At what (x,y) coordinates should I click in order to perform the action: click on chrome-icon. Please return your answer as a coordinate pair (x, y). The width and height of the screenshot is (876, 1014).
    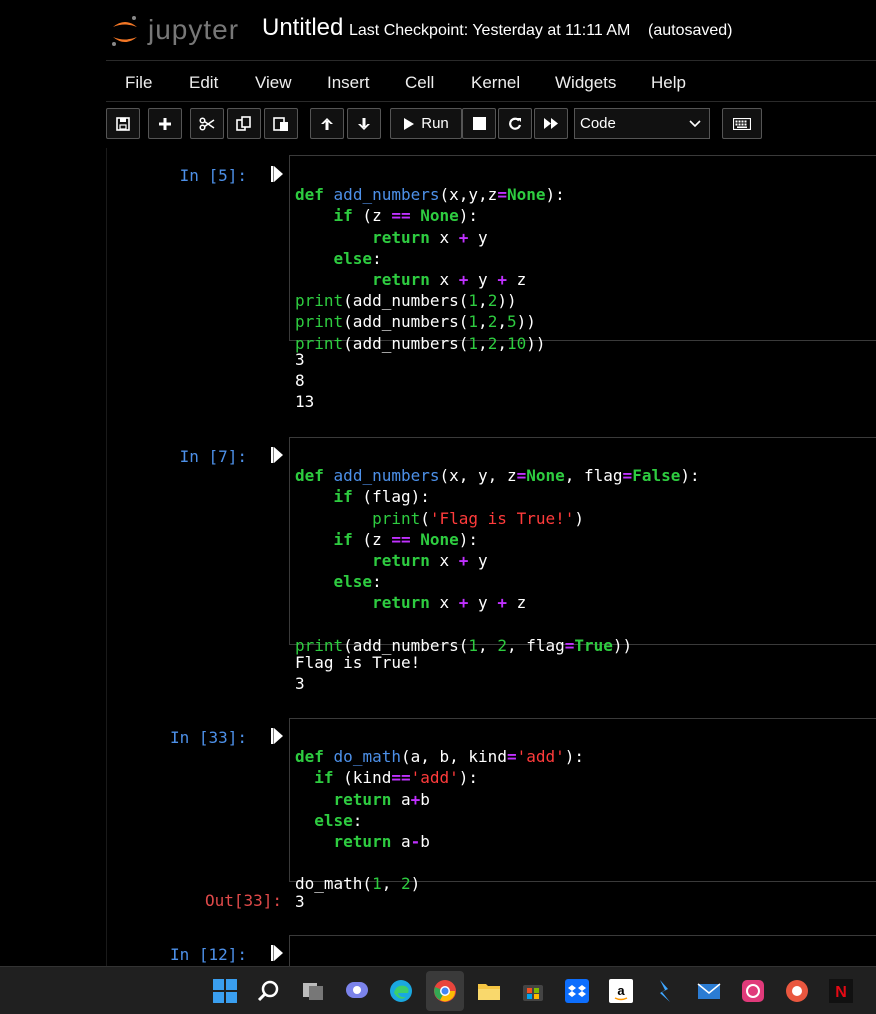
    Looking at the image, I should click on (445, 991).